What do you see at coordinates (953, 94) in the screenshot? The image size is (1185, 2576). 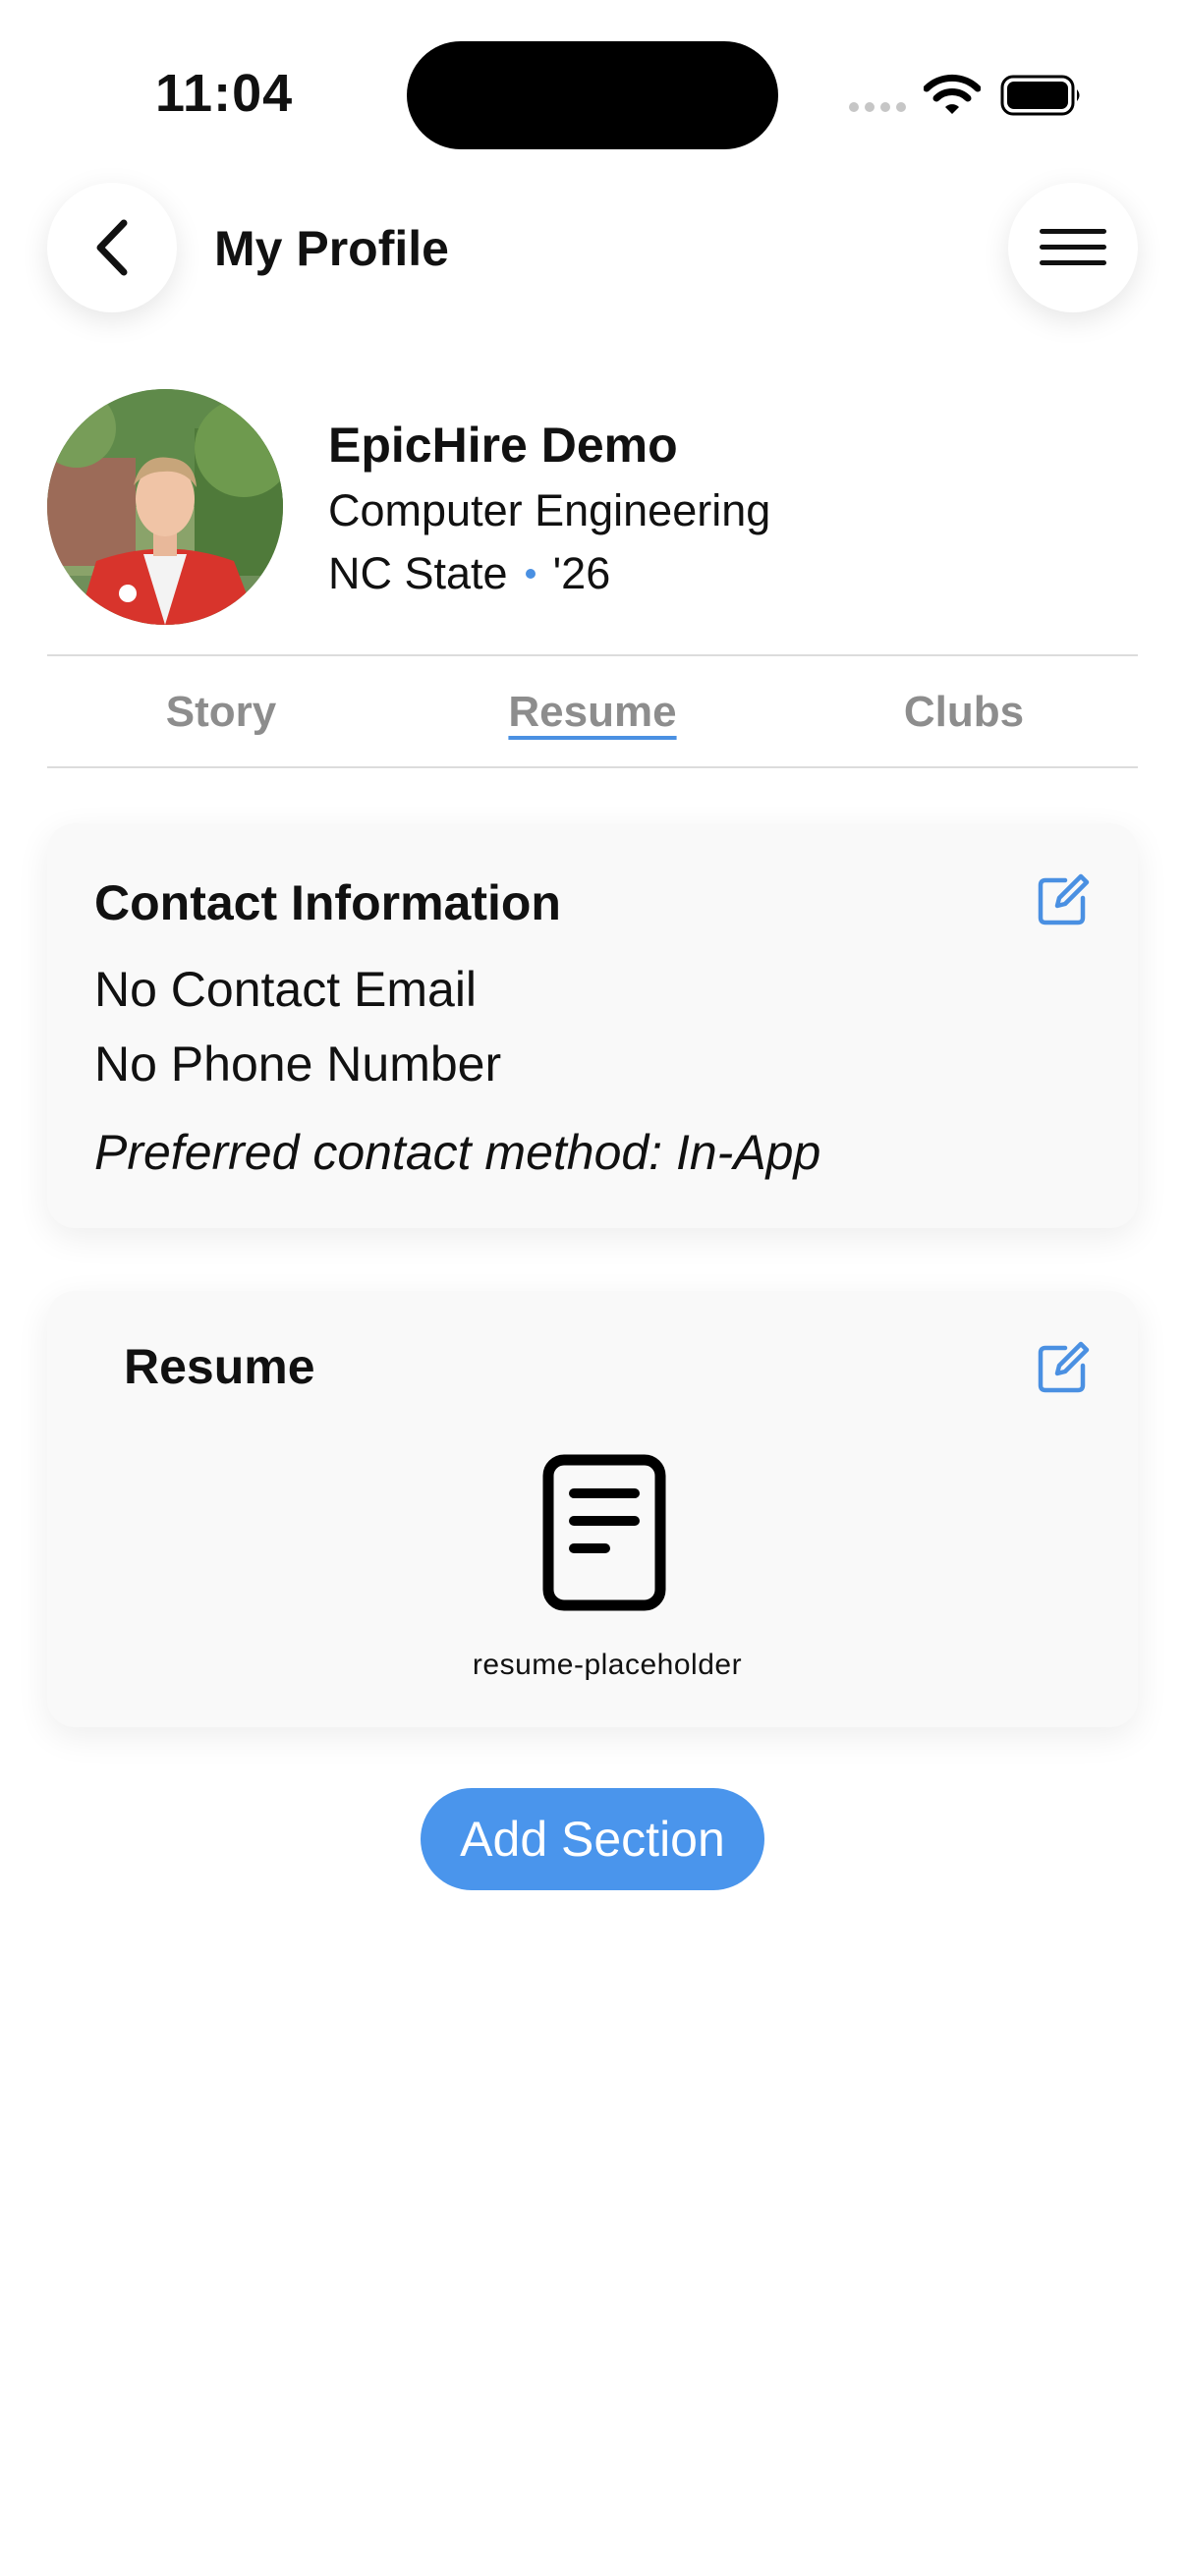 I see `wifi-icon` at bounding box center [953, 94].